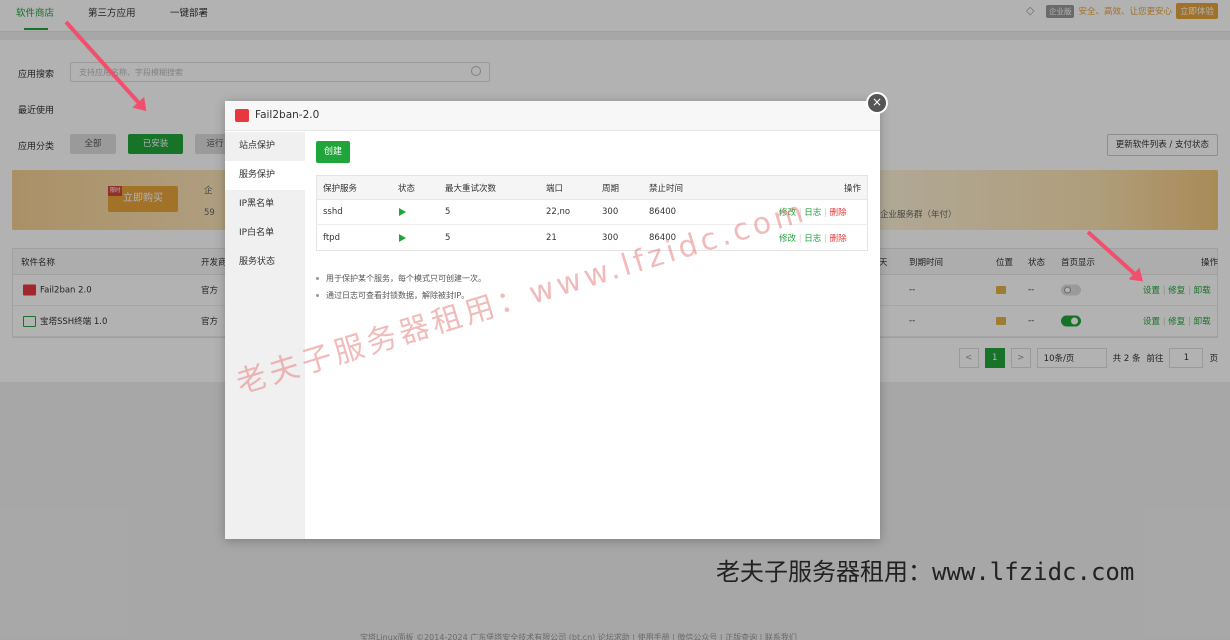  I want to click on close-icon: ×, so click(877, 103).